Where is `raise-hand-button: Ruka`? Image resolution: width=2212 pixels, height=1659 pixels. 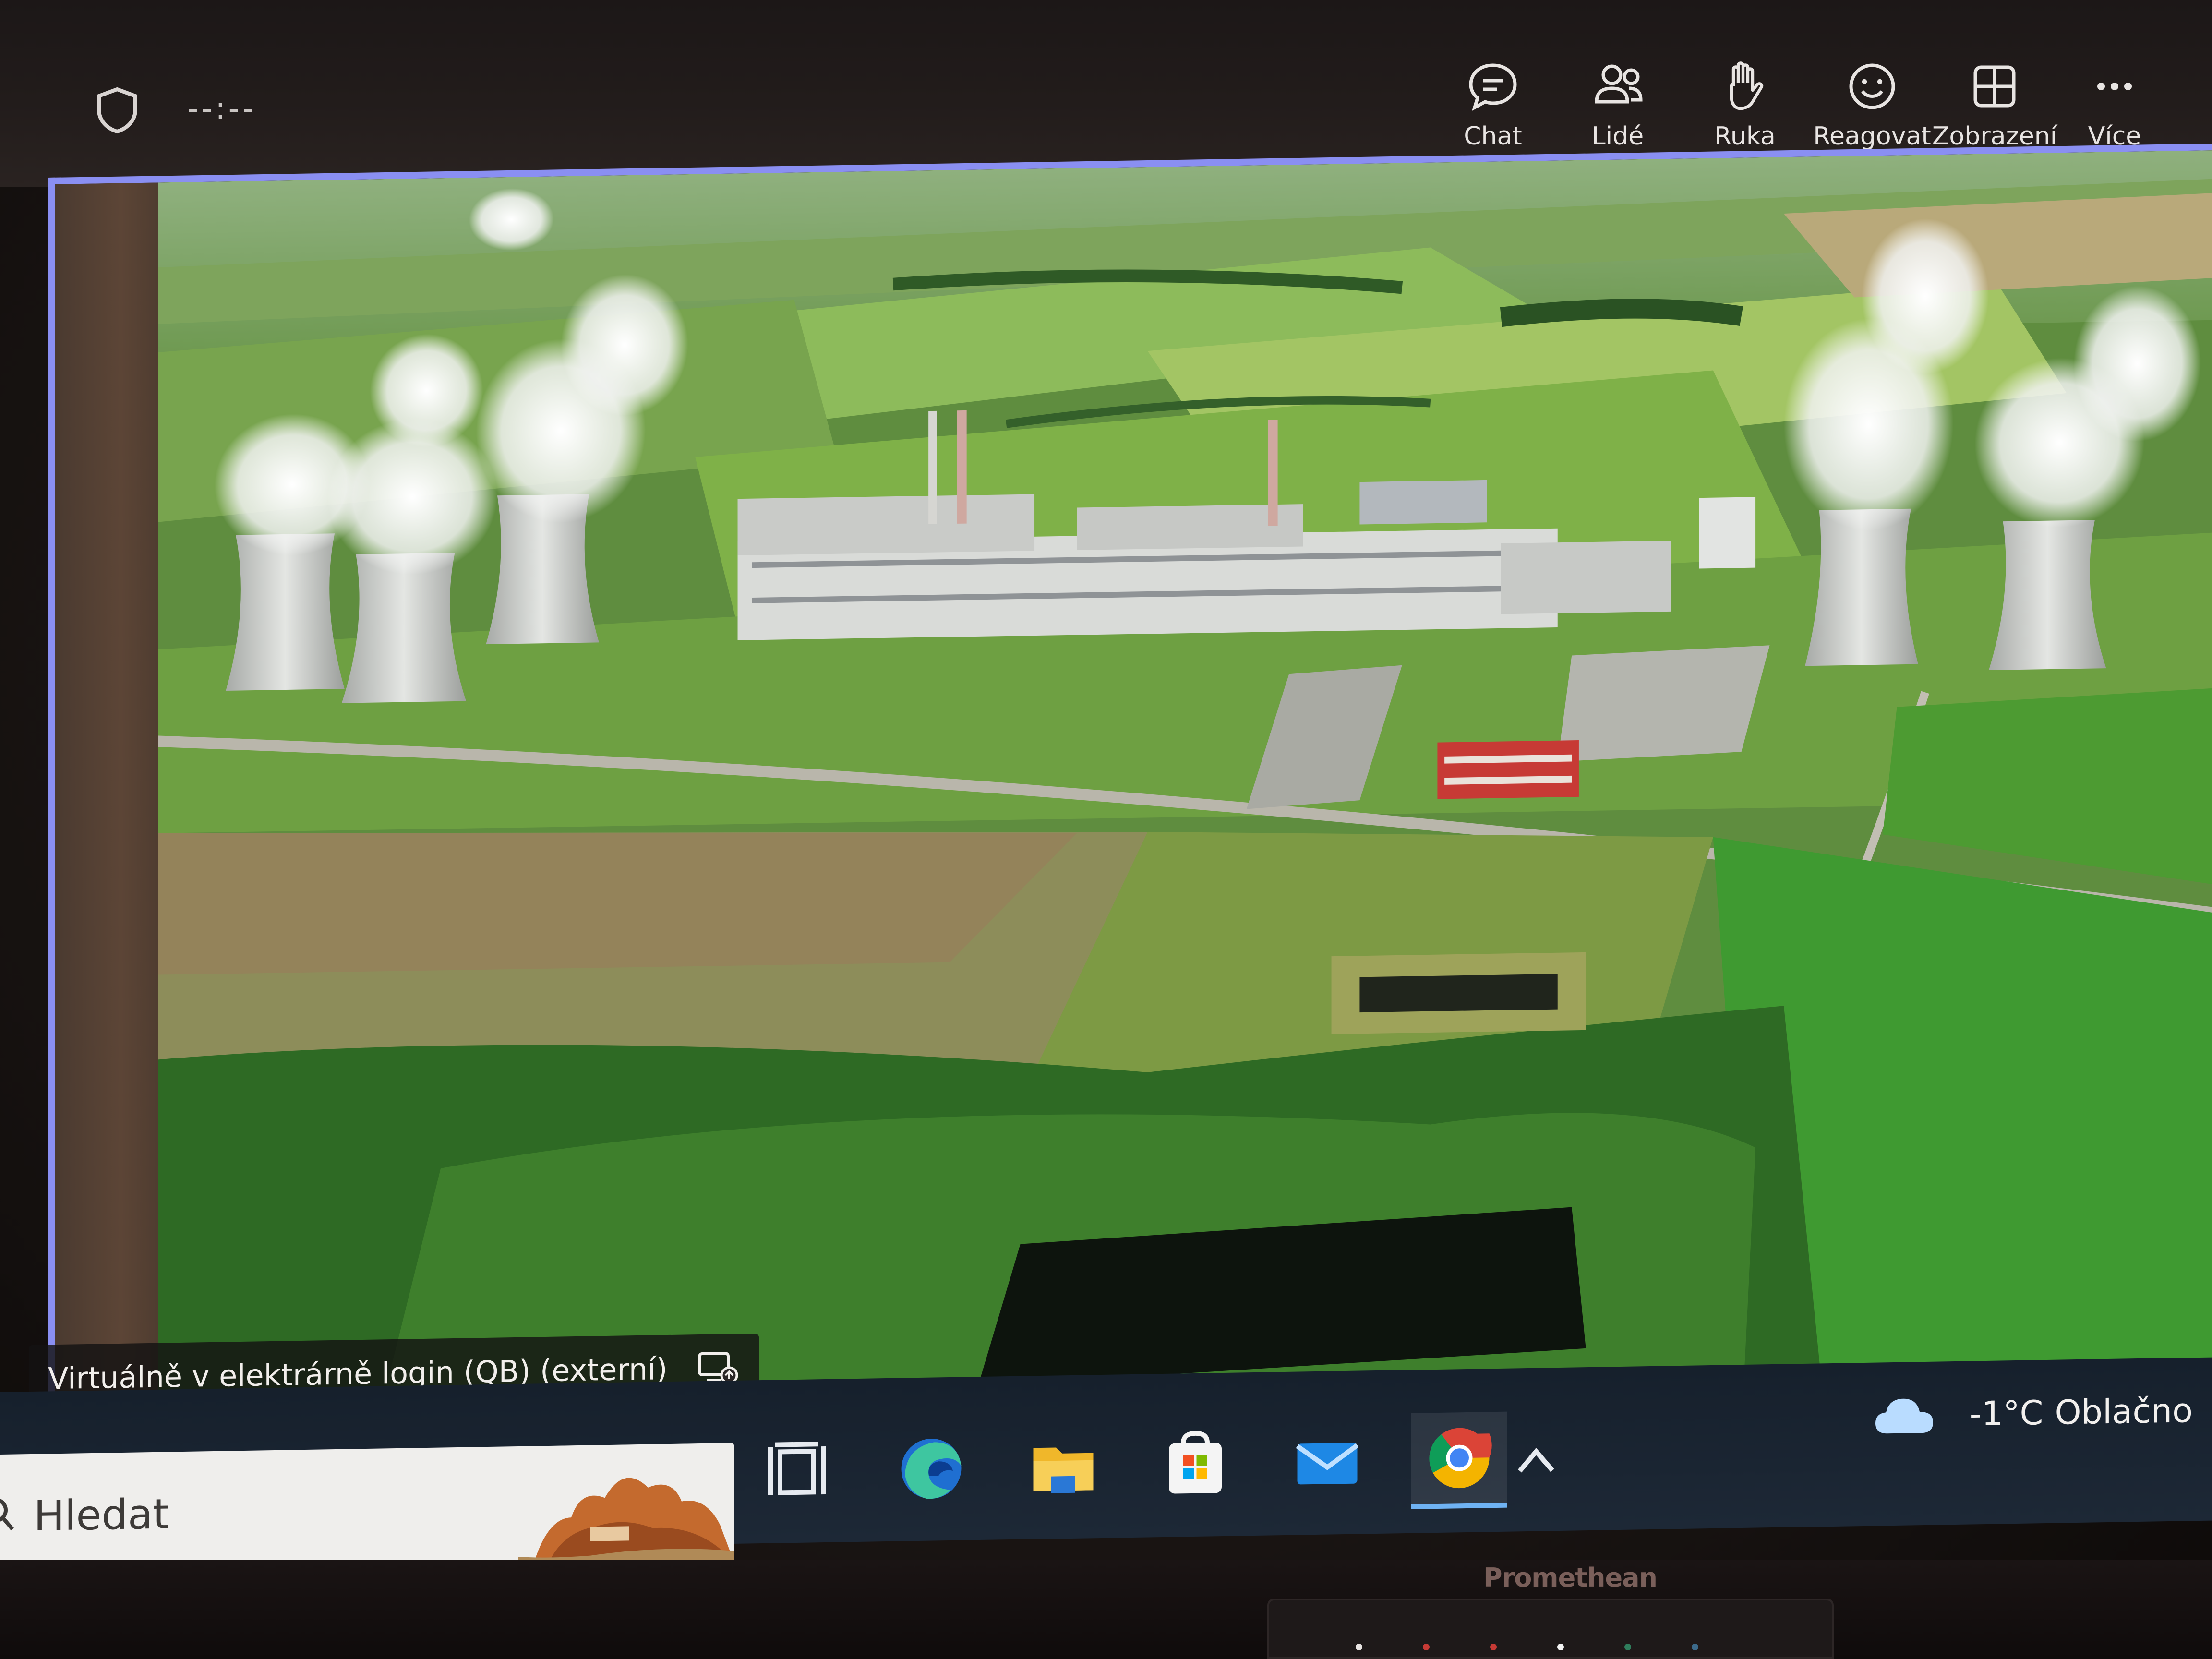
raise-hand-button: Ruka is located at coordinates (1745, 108).